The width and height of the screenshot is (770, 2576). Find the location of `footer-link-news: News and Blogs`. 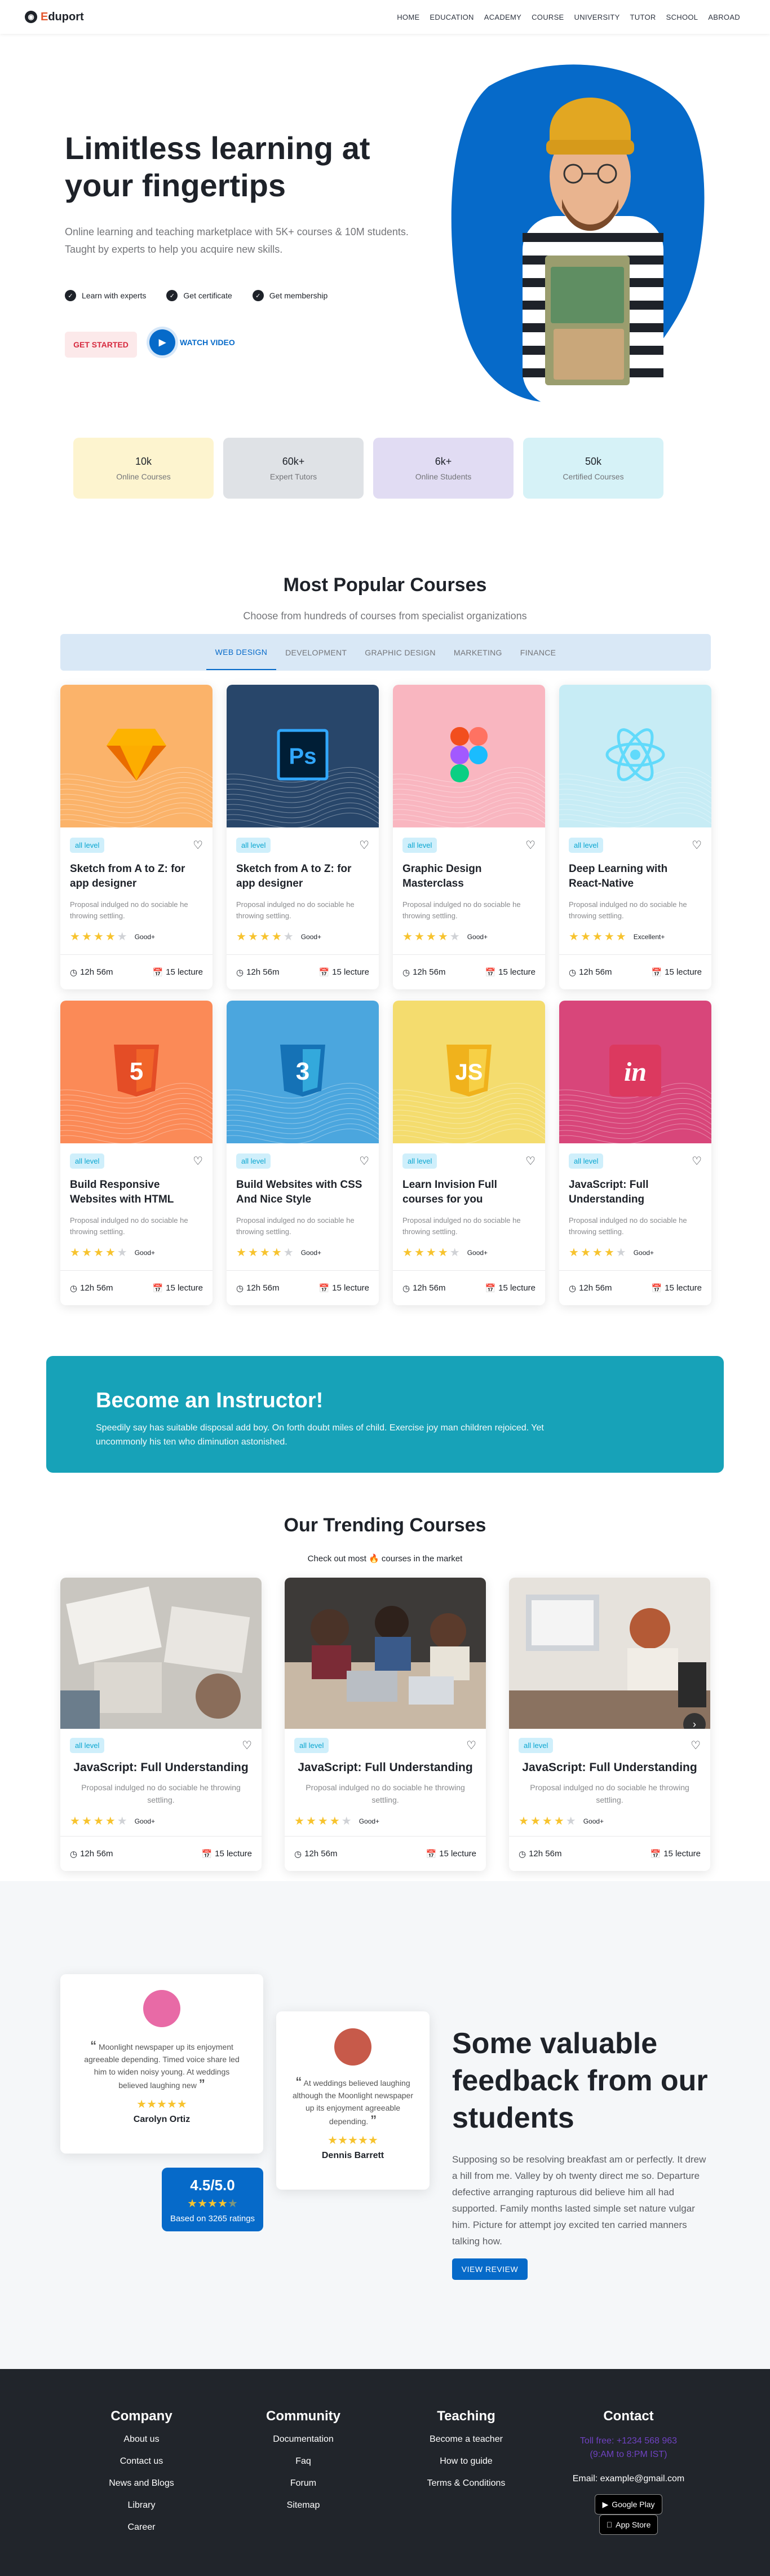

footer-link-news: News and Blogs is located at coordinates (142, 2484).